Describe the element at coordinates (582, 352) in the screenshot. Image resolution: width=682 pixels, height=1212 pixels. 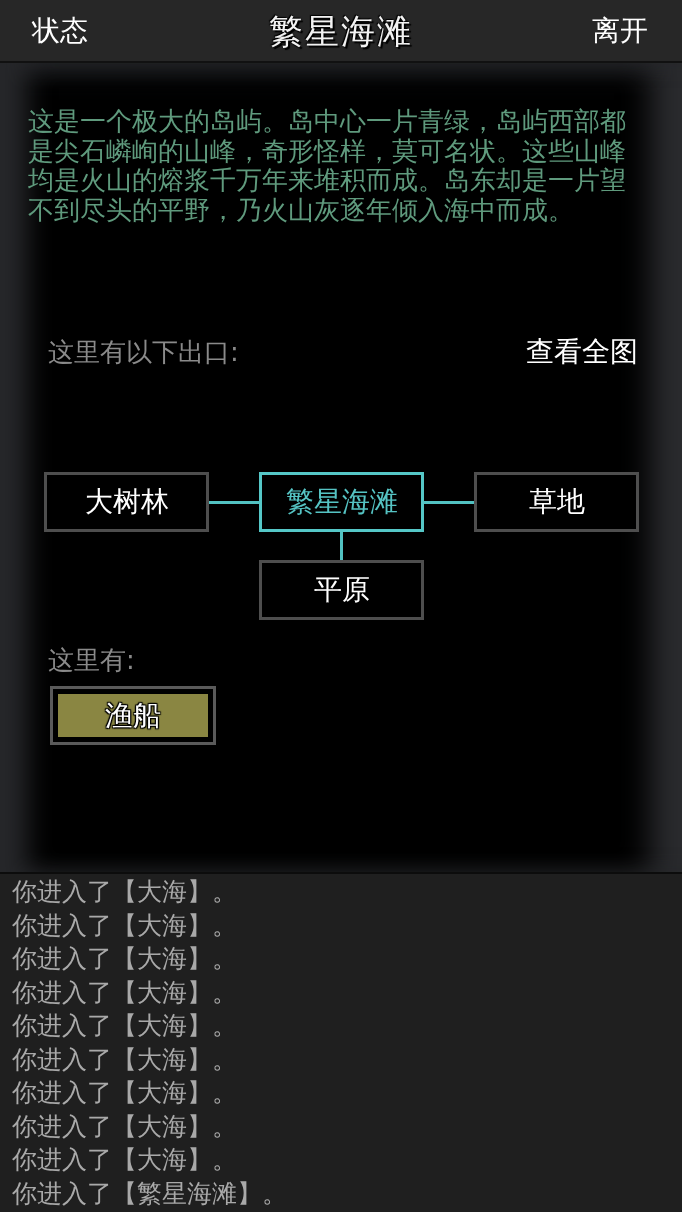
I see `view-full-map-link: 查看全图` at that location.